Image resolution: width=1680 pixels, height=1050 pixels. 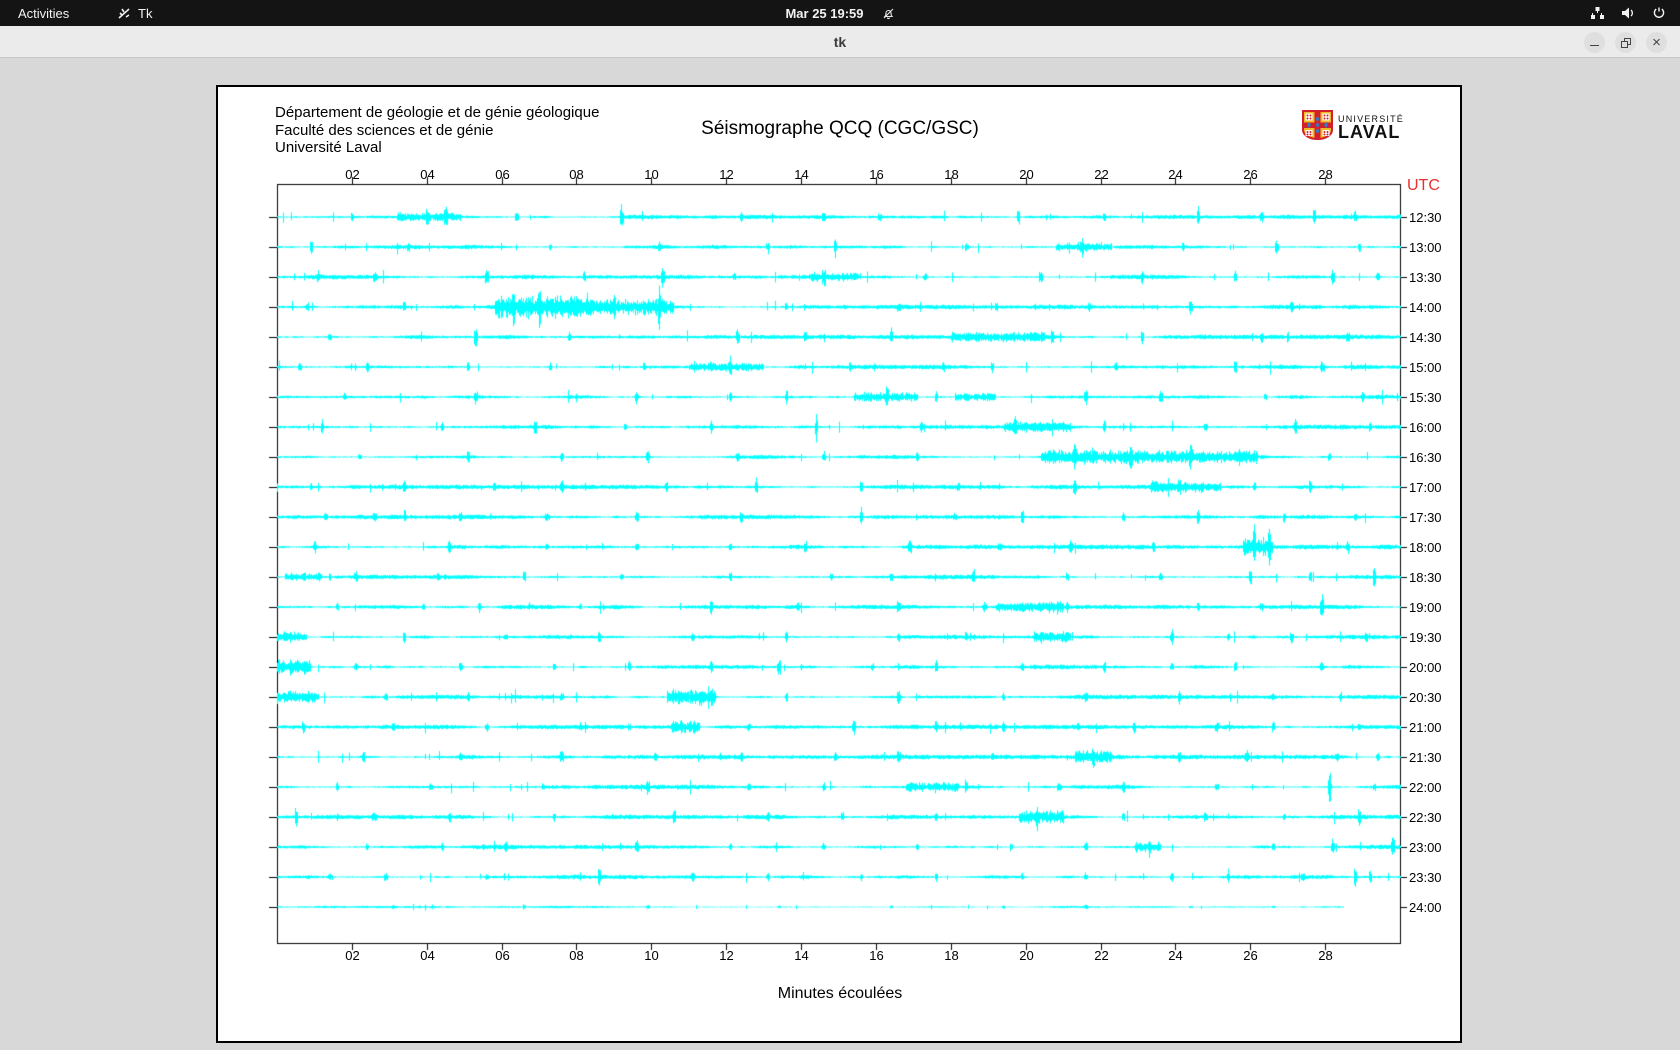 What do you see at coordinates (1425, 577) in the screenshot?
I see `time-label: 18:30` at bounding box center [1425, 577].